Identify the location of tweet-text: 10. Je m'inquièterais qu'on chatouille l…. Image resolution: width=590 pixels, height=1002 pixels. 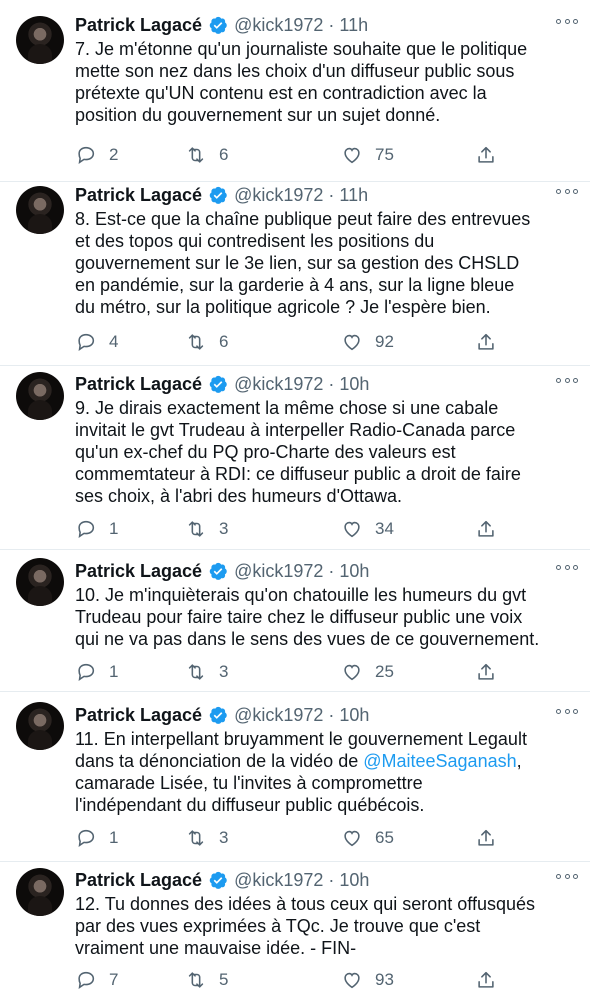
(307, 617).